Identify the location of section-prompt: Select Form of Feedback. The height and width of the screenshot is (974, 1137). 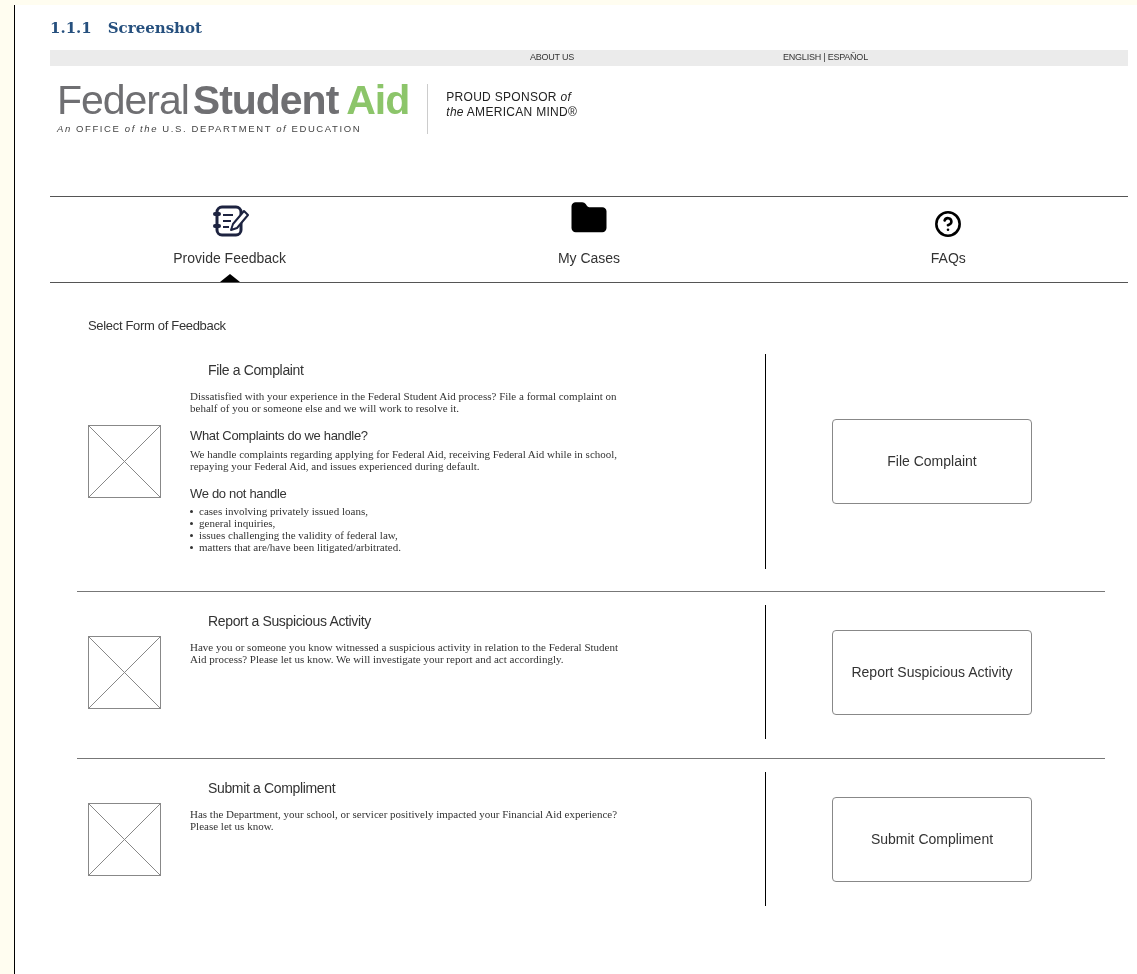
(157, 325).